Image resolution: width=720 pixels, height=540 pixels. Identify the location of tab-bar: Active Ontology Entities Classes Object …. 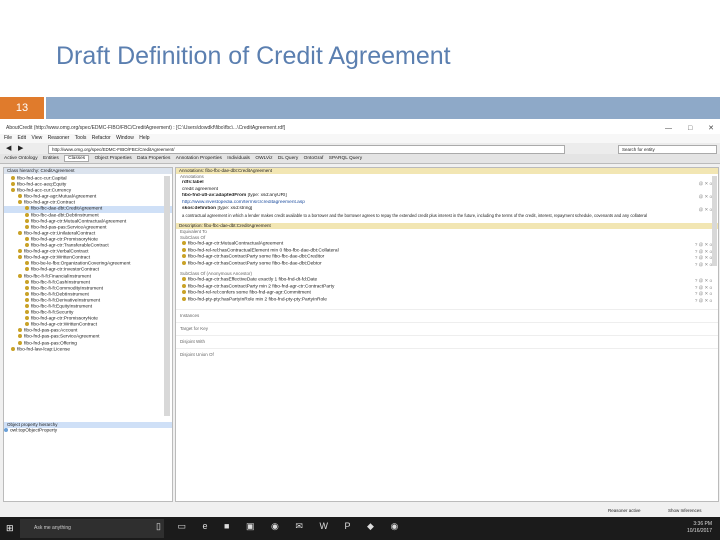
(360, 159).